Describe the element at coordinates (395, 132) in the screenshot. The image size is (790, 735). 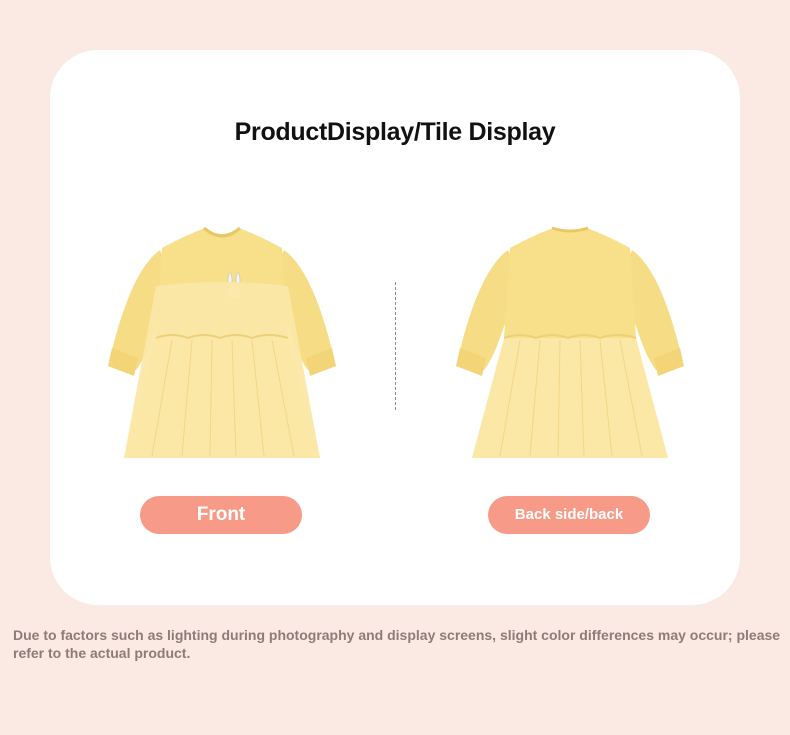
I see `page-title: ProductDisplay/Tile Display` at that location.